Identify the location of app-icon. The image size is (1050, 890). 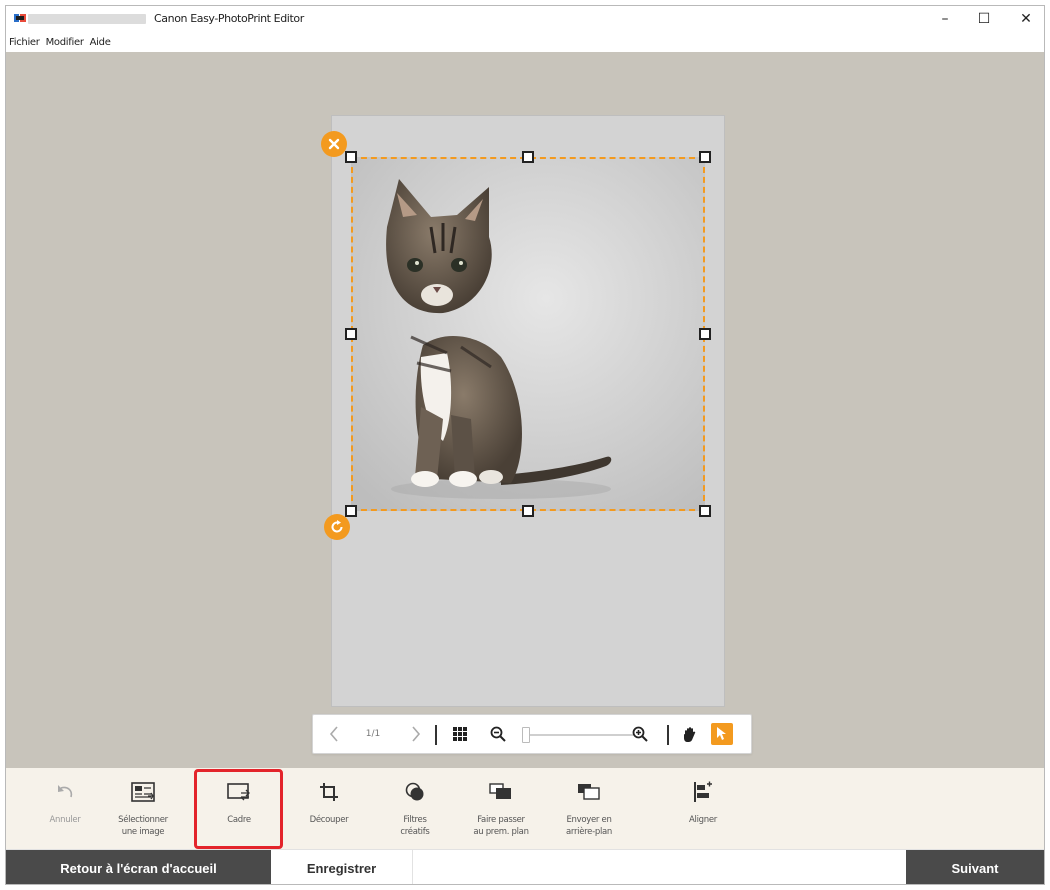
(20, 18).